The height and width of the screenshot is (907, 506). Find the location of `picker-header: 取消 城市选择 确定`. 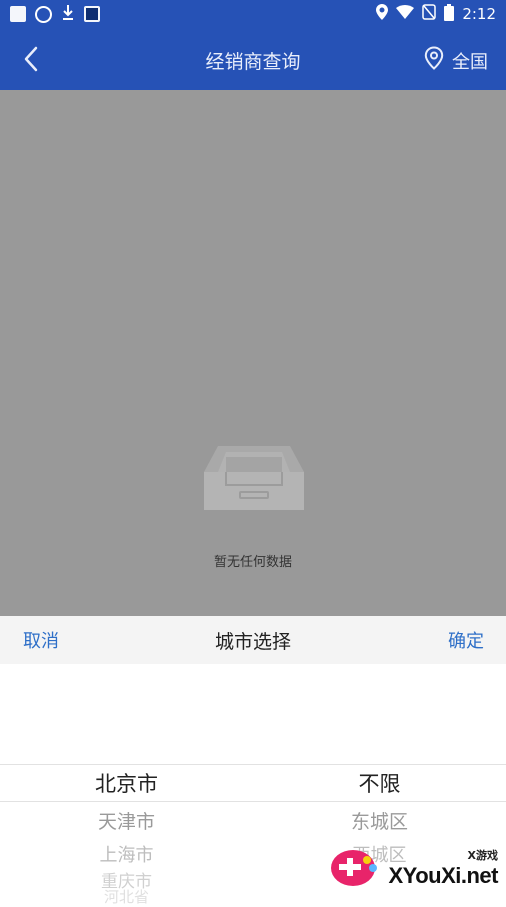

picker-header: 取消 城市选择 确定 is located at coordinates (253, 640).